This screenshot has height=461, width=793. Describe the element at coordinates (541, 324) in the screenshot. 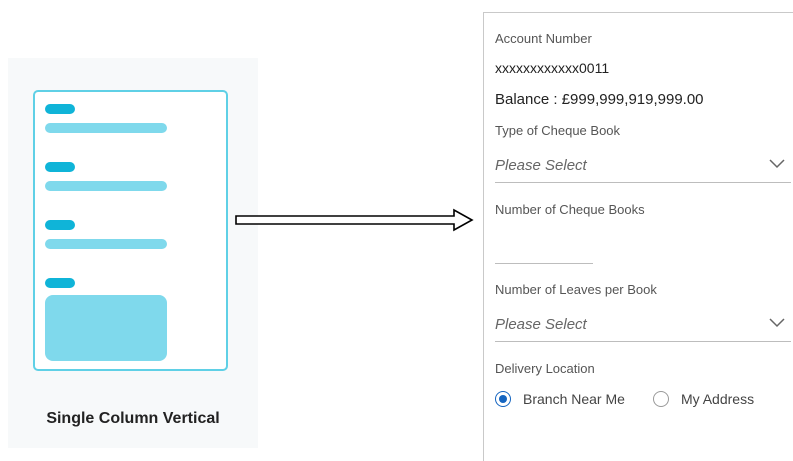

I see `leaves-per-book-placeholder: Please Select` at that location.